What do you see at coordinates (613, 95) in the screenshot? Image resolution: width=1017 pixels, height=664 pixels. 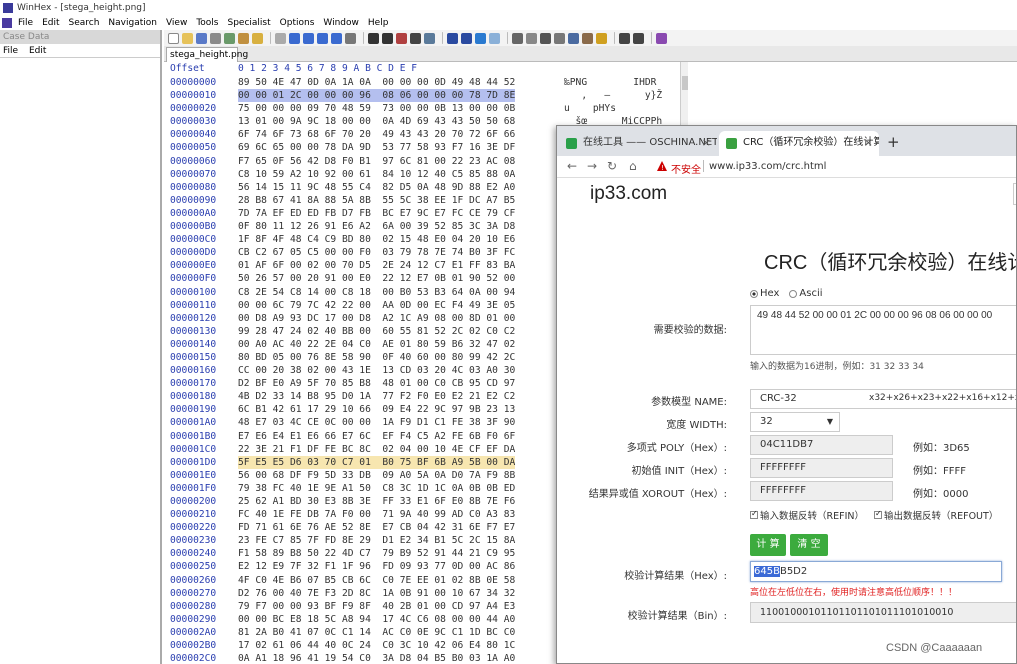 I see `row-ascii: , – y}Ž` at bounding box center [613, 95].